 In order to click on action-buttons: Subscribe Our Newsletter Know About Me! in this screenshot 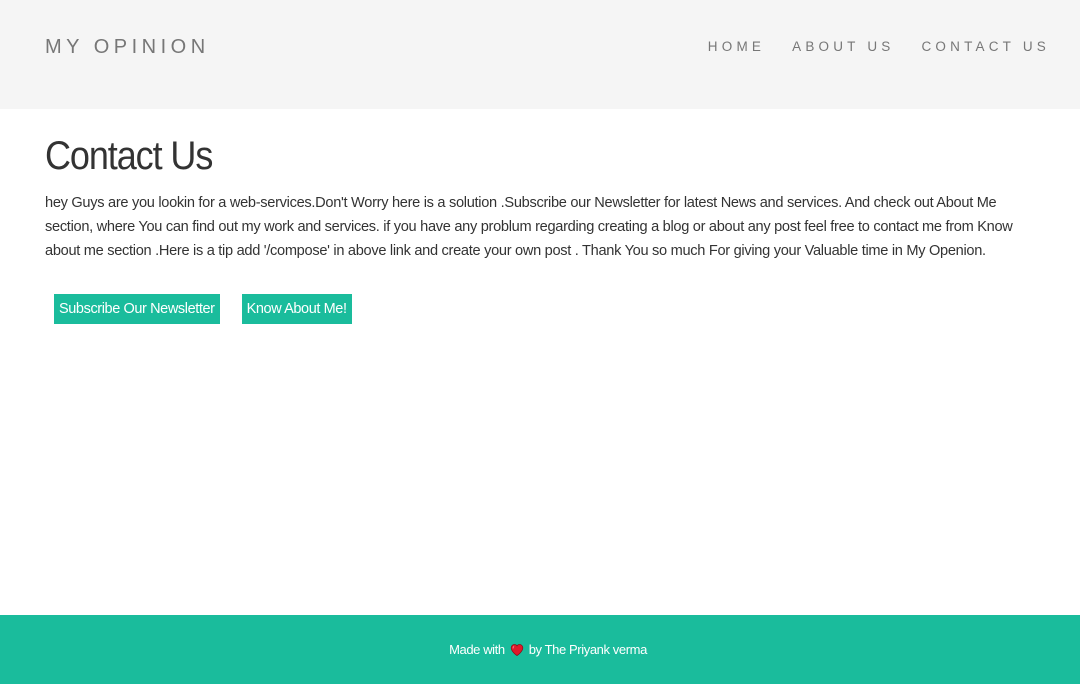, I will do `click(203, 309)`.